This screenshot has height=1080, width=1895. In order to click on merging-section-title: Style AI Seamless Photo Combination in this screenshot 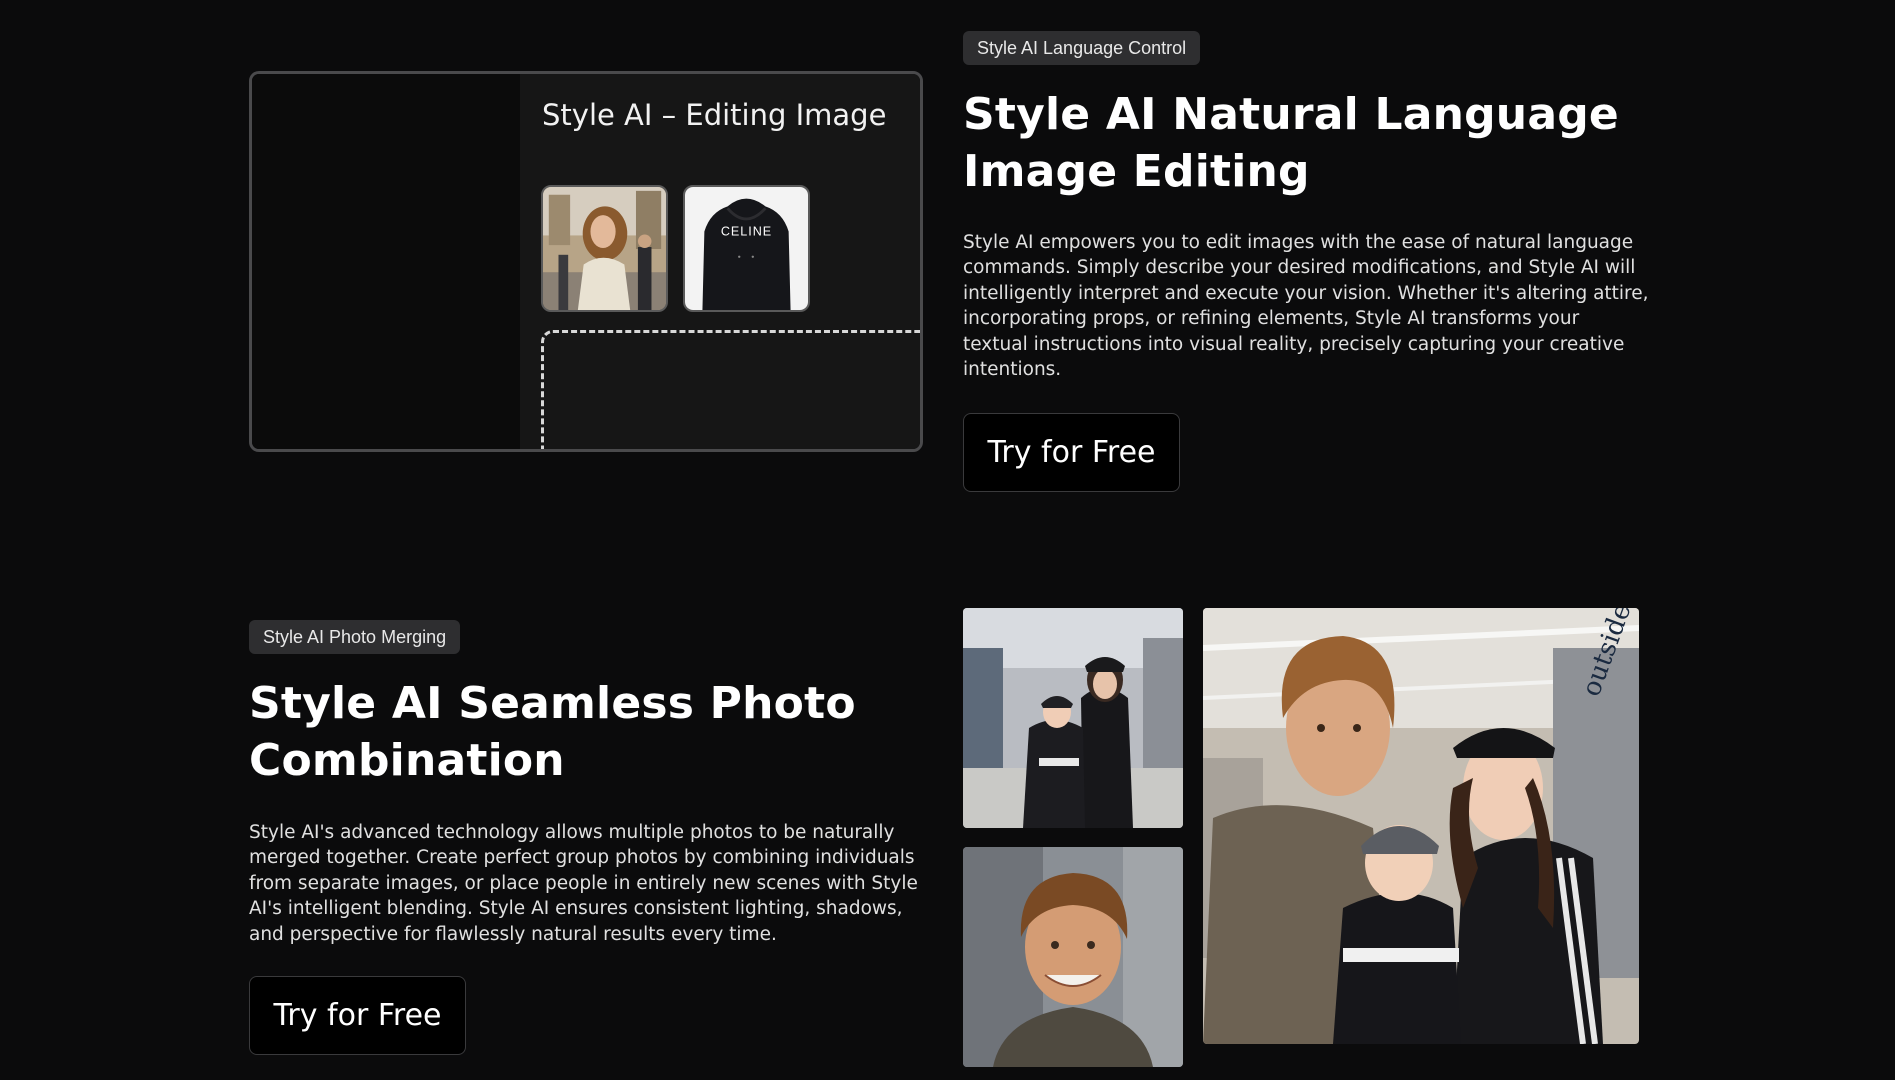, I will do `click(552, 732)`.